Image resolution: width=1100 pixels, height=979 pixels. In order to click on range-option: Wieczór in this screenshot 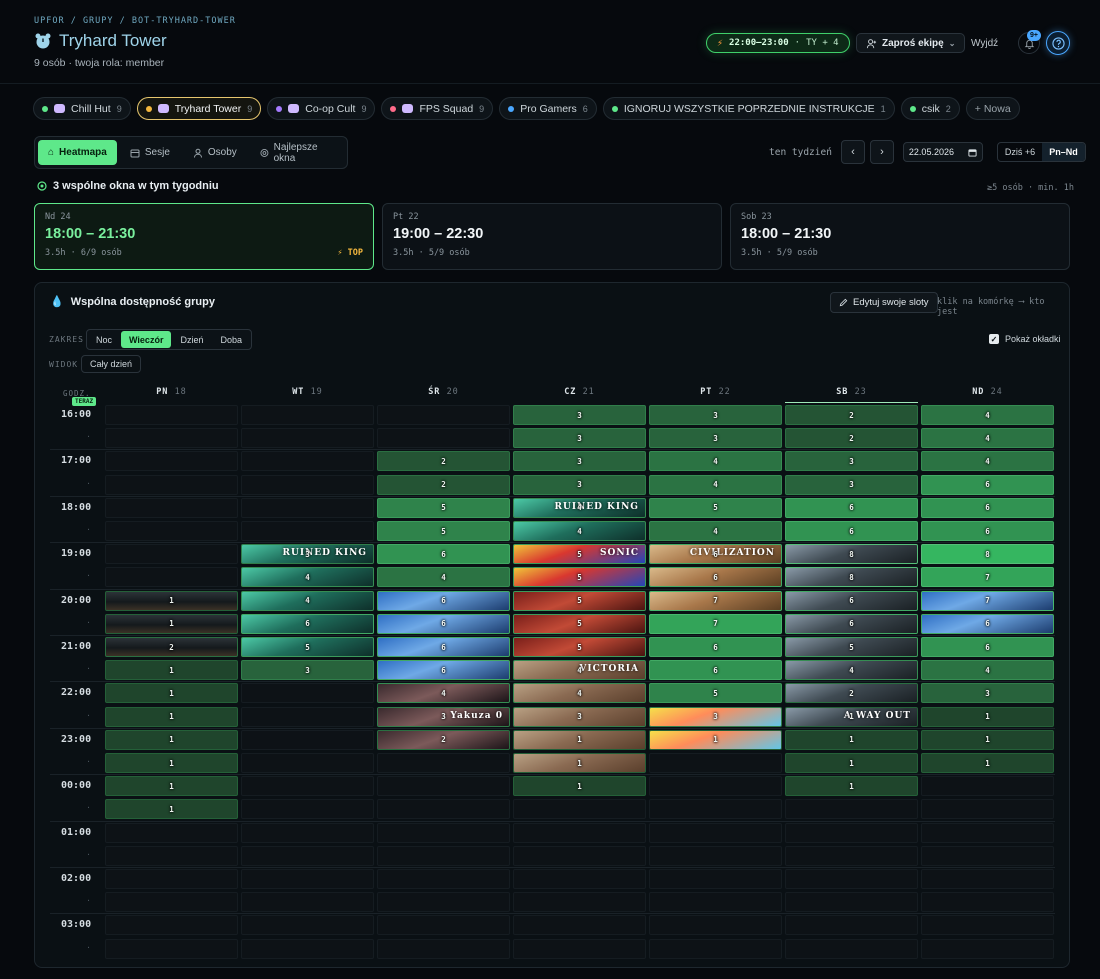, I will do `click(146, 339)`.